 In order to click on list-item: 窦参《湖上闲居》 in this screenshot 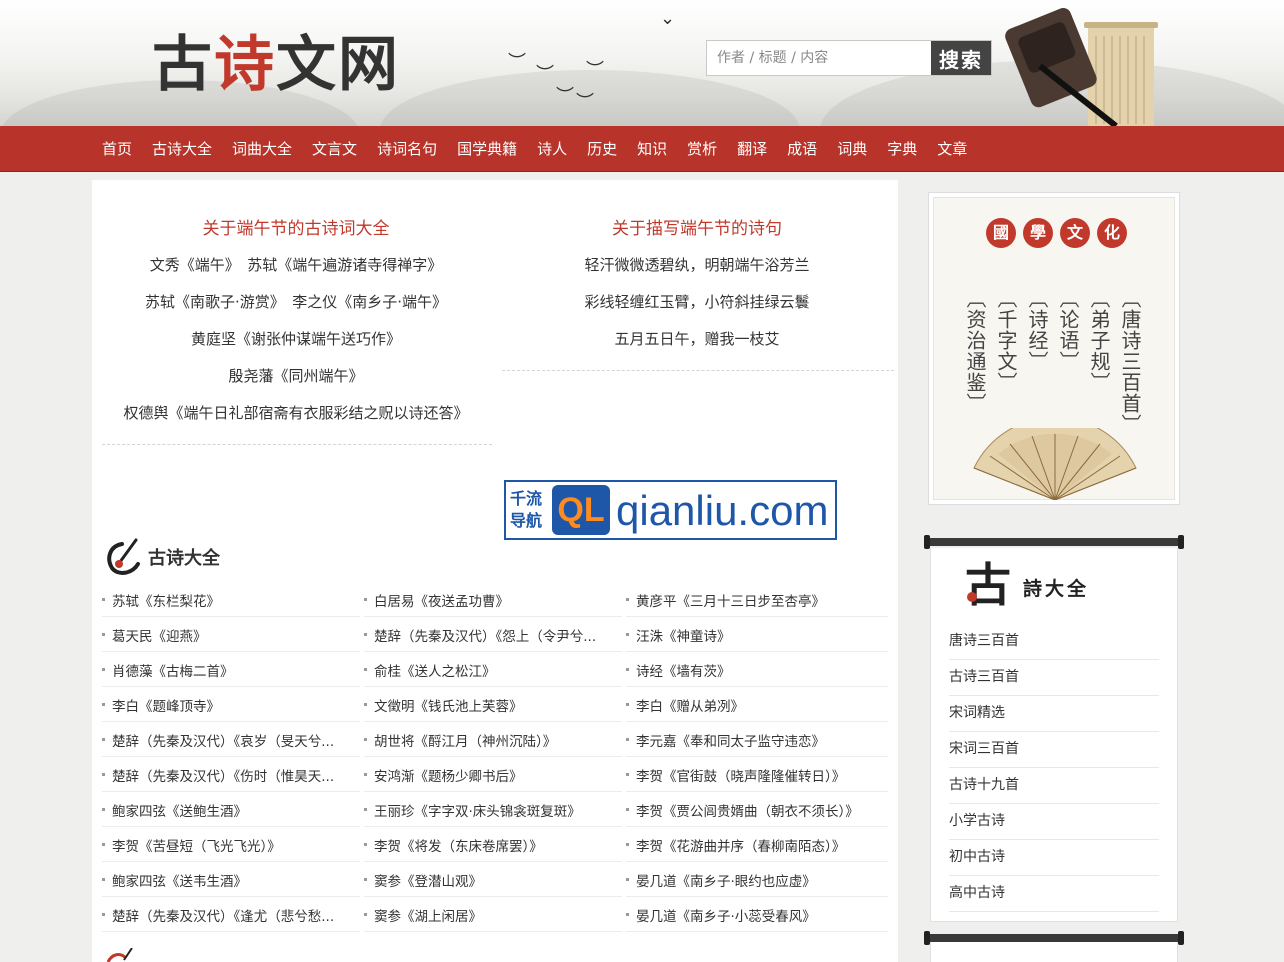, I will do `click(493, 914)`.